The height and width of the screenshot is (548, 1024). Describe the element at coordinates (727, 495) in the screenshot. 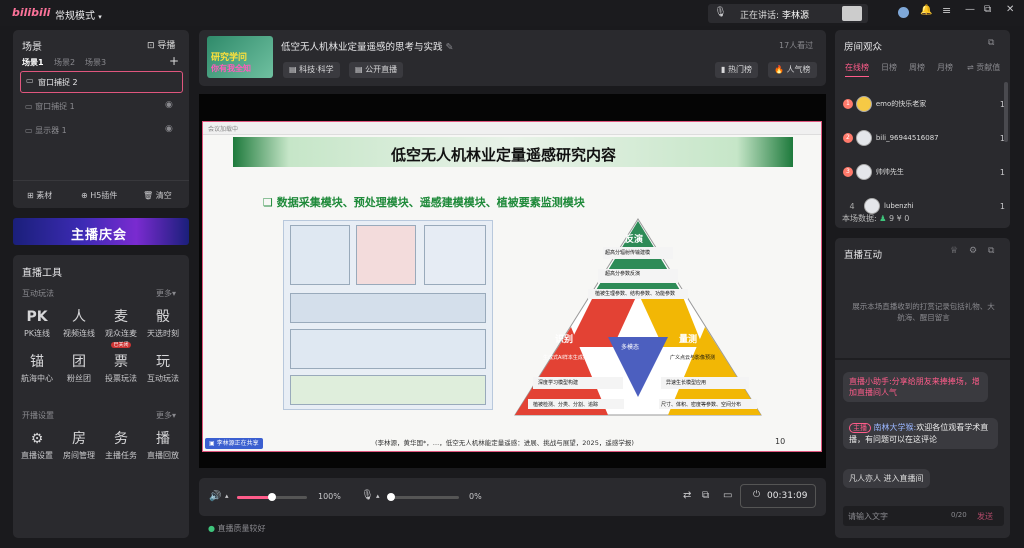

I see `camera-icon: ▭` at that location.